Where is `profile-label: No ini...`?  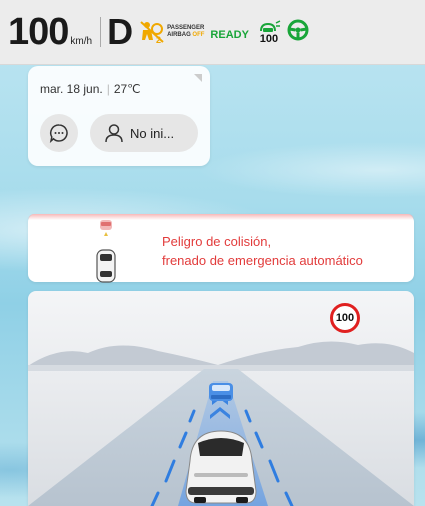
profile-label: No ini... is located at coordinates (152, 133).